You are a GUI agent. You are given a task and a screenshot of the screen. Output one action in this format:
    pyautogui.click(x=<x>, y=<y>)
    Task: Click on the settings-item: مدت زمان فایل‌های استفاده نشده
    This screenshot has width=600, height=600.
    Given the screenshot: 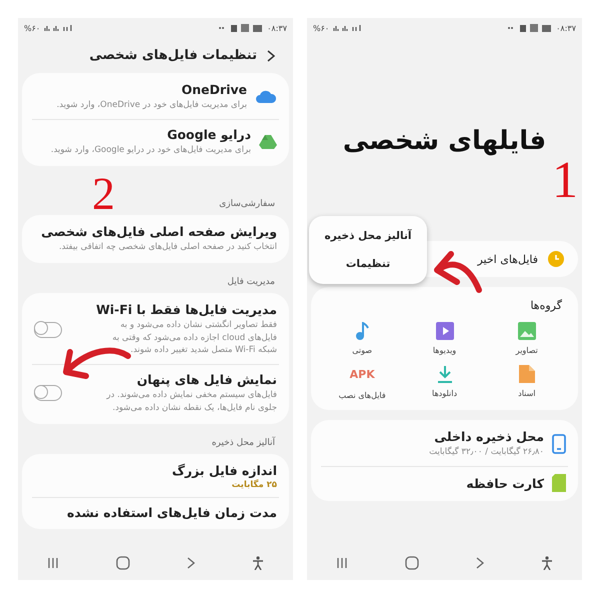 What is the action you would take?
    pyautogui.click(x=155, y=512)
    